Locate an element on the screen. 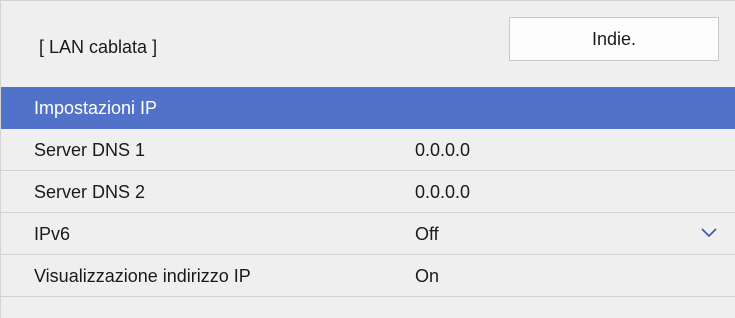 The image size is (735, 318). menu-item-dns-server-1: Server DNS 1 0.0.0.0 is located at coordinates (368, 150).